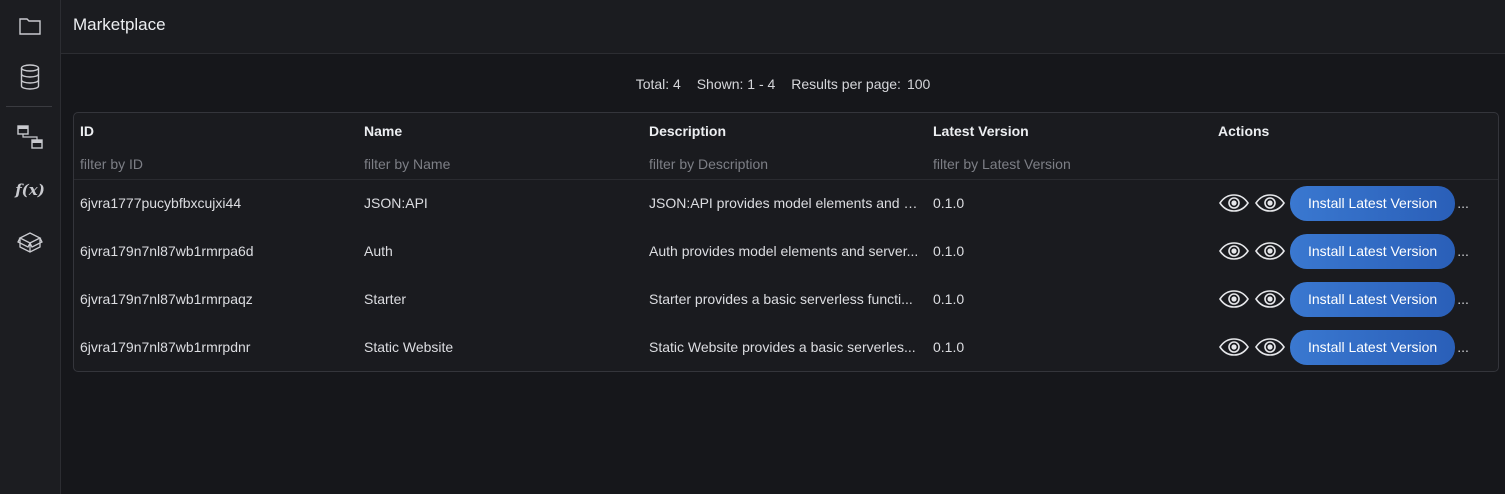  What do you see at coordinates (165, 347) in the screenshot?
I see `row-id: 6jvra179n7nl87wb1rmrpdnr` at bounding box center [165, 347].